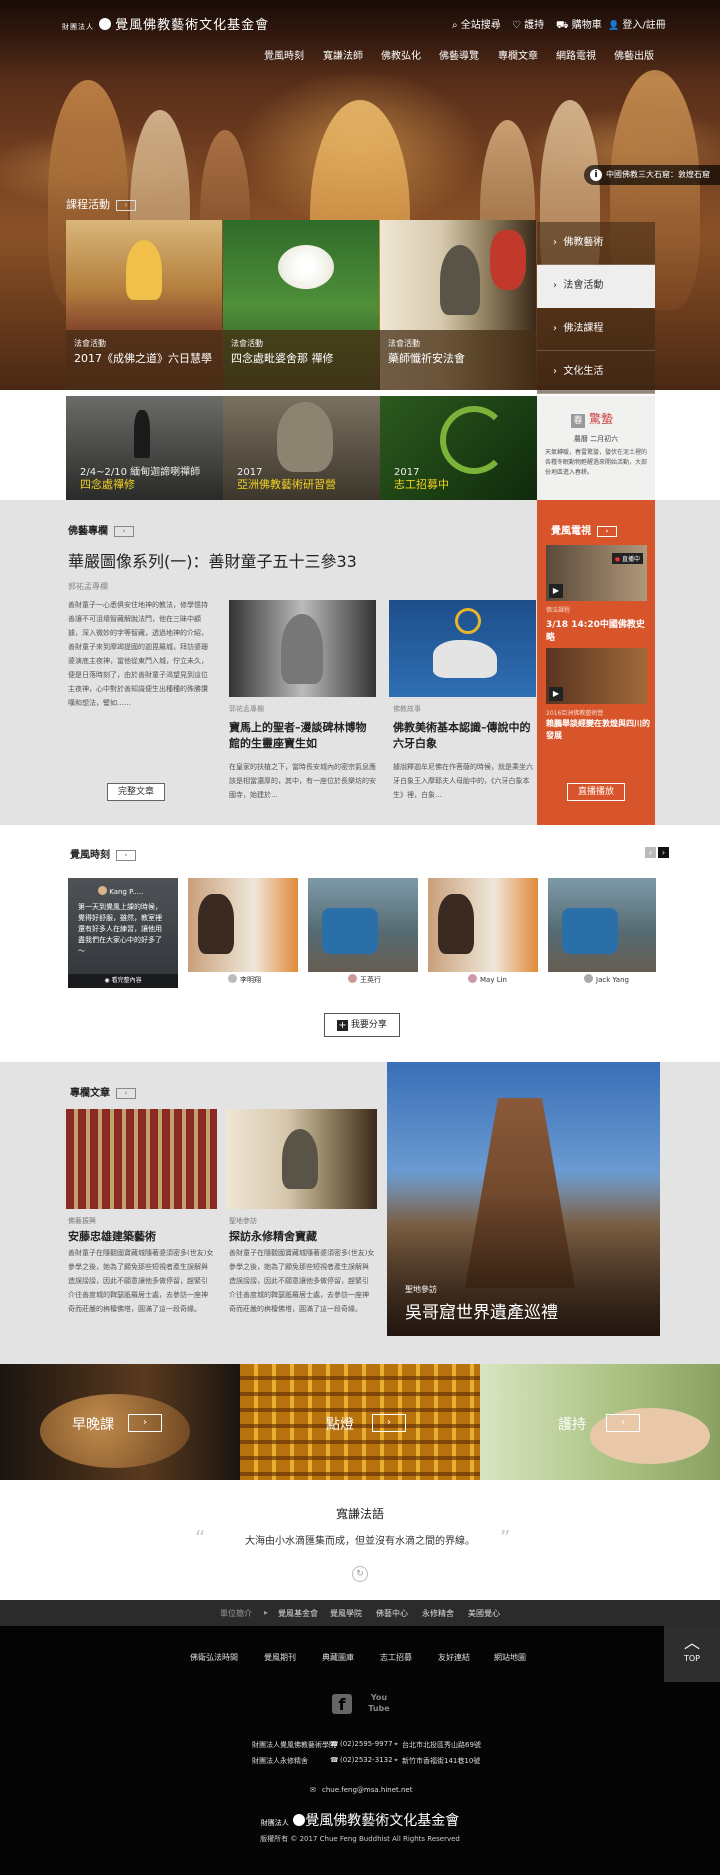 The image size is (720, 1875). Describe the element at coordinates (144, 270) in the screenshot. I see `buddha-figure` at that location.